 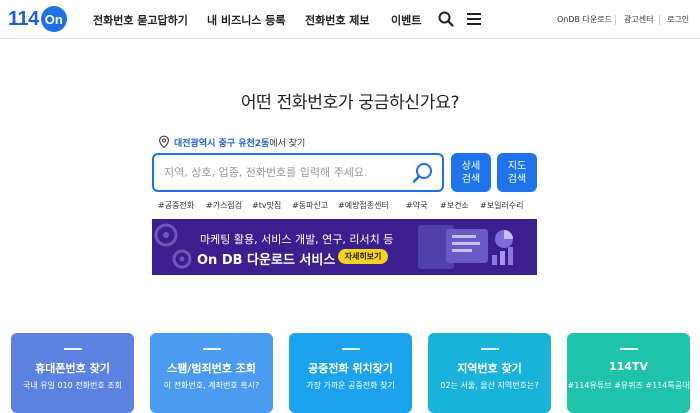 I want to click on util-ondb-download: OnDB 다운로드, so click(x=584, y=19).